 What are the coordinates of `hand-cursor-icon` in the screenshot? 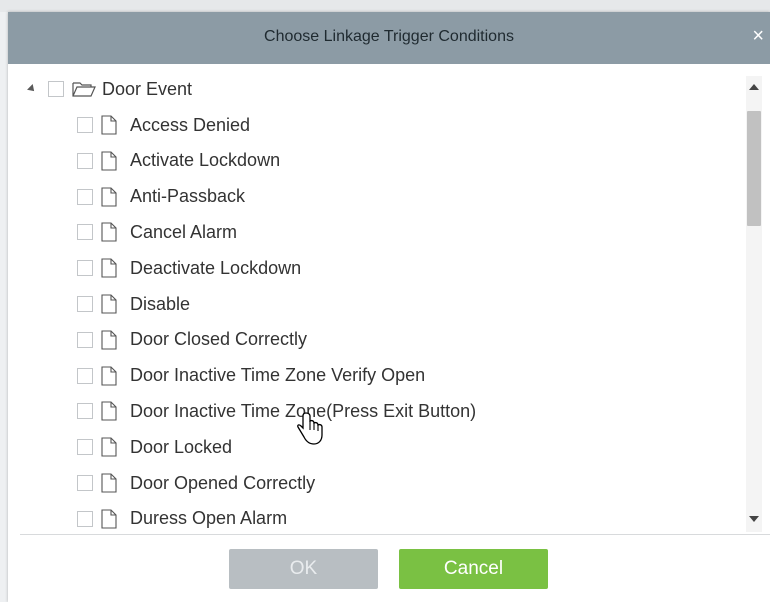 It's located at (310, 428).